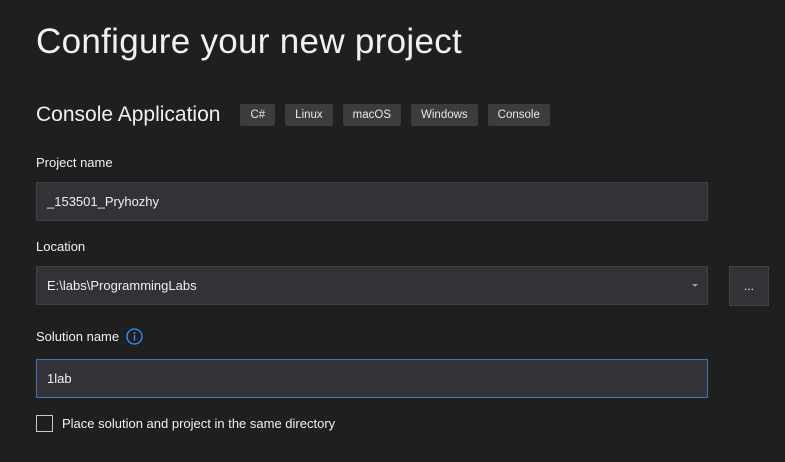  What do you see at coordinates (444, 115) in the screenshot?
I see `tag-windows: Windows` at bounding box center [444, 115].